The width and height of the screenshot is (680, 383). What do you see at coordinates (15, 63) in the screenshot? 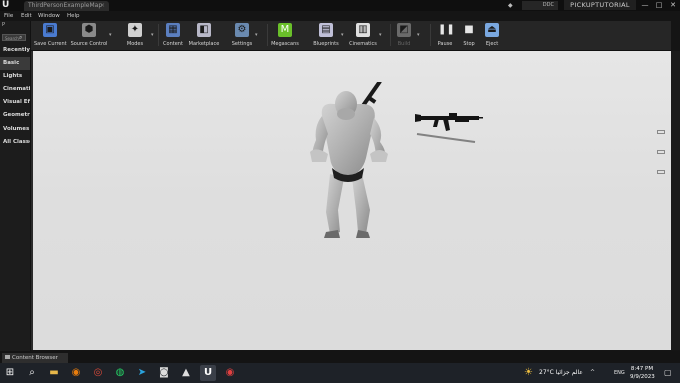
I see `modes-category-basic: Basic` at bounding box center [15, 63].